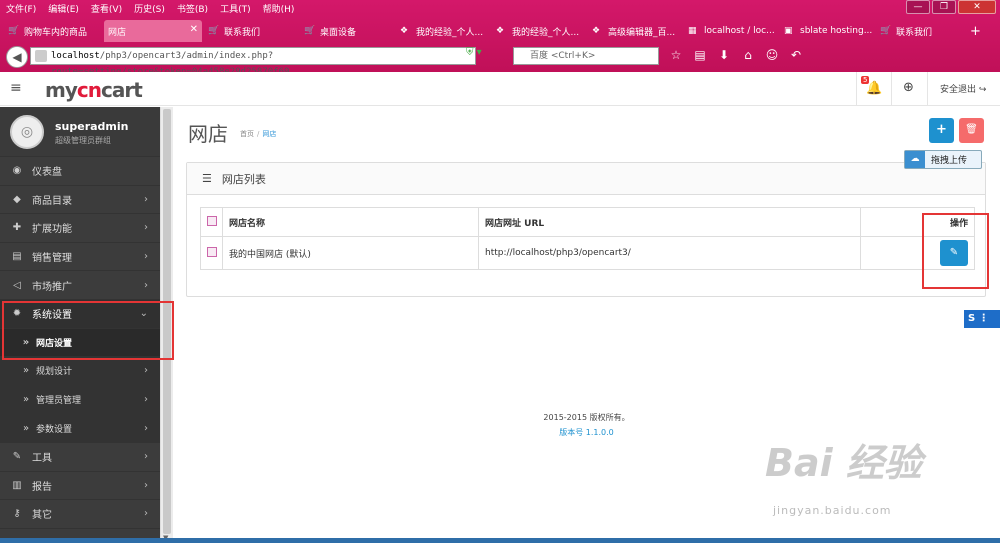  I want to click on select-all-checkbox, so click(212, 220).